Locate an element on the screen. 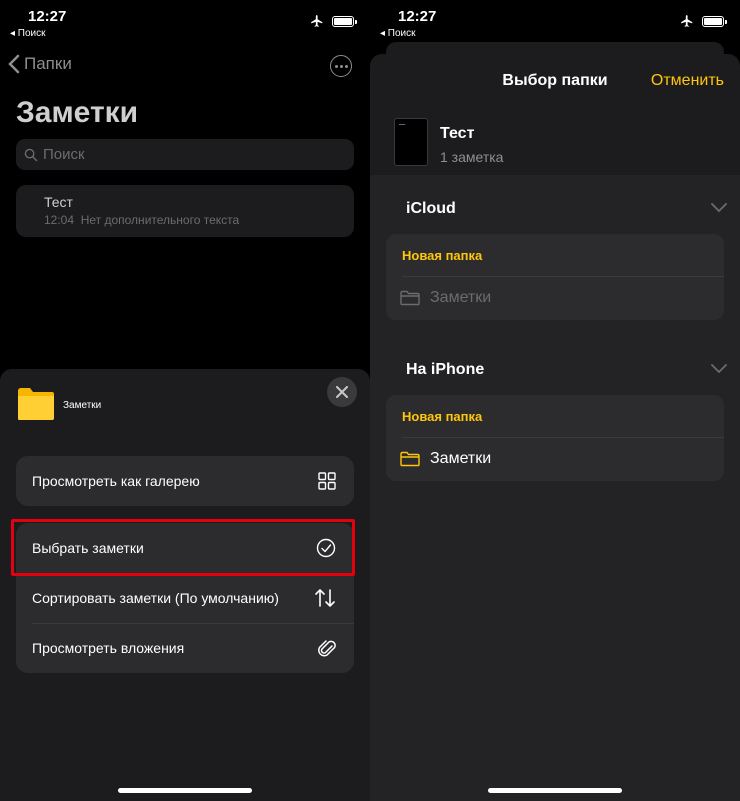 The image size is (740, 801). note-list-item: Тест 12:04 Нет дополнительного текста is located at coordinates (185, 211).